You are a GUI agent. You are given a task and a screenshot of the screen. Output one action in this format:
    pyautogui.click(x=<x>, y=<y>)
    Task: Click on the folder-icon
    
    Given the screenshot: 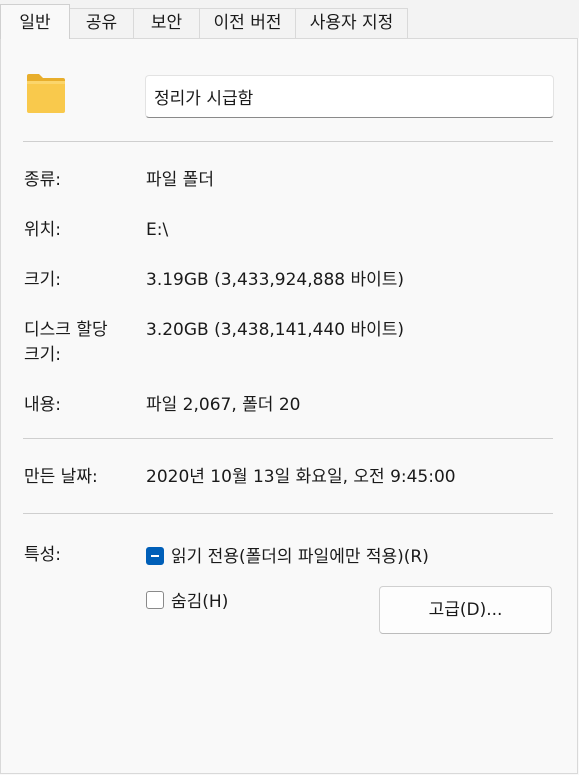 What is the action you would take?
    pyautogui.click(x=46, y=93)
    